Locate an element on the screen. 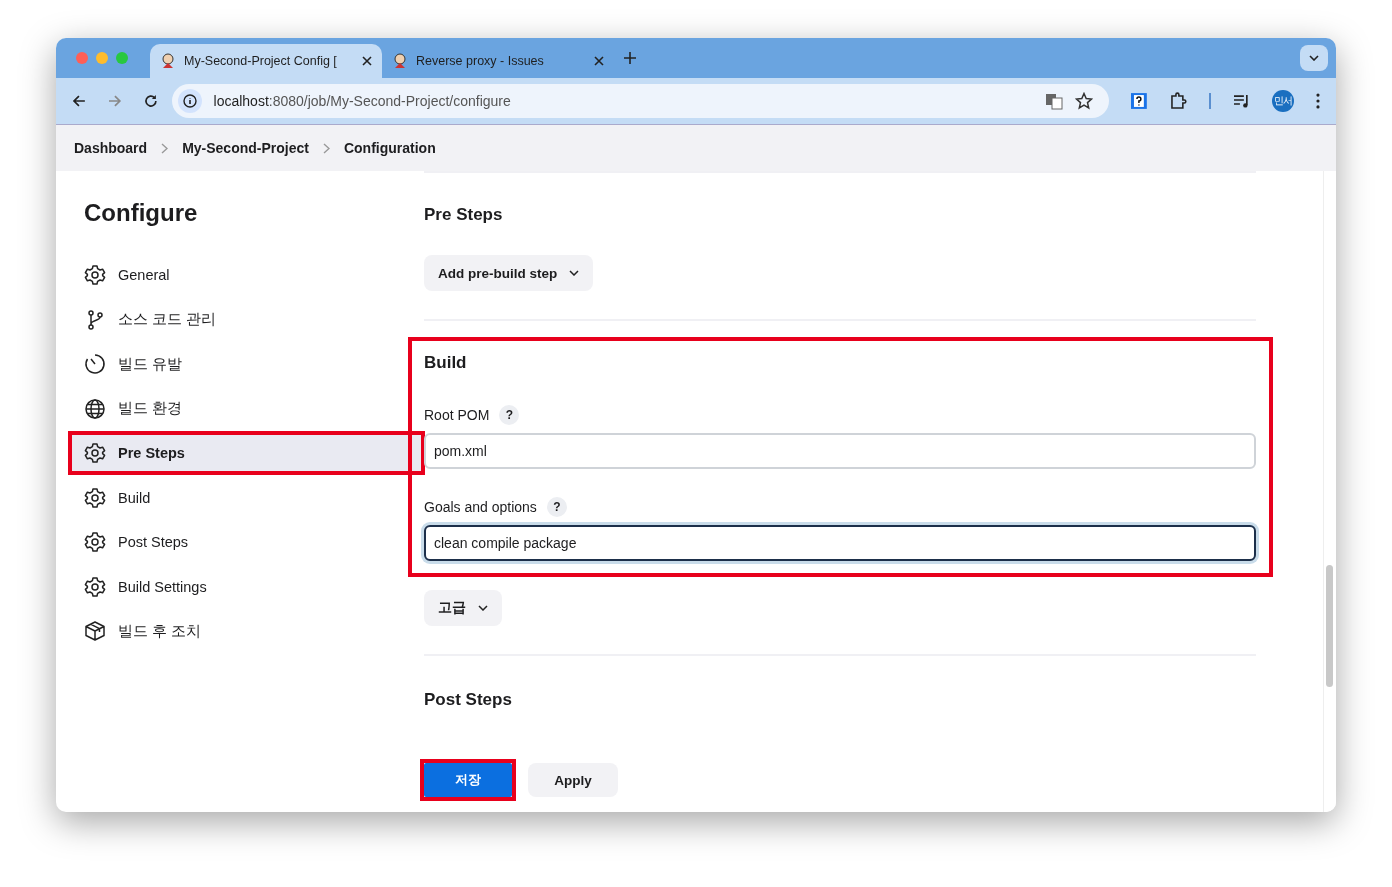 The width and height of the screenshot is (1392, 887). back-icon is located at coordinates (79, 101).